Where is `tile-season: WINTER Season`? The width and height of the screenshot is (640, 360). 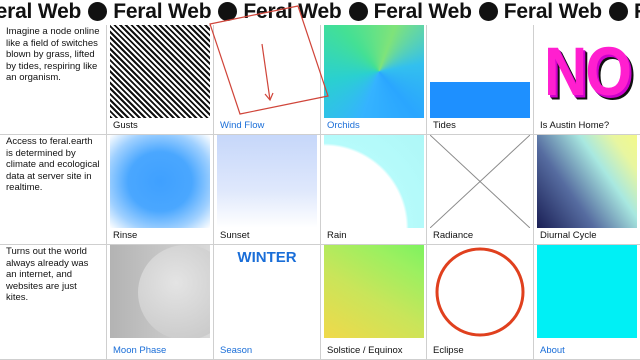 tile-season: WINTER Season is located at coordinates (267, 302).